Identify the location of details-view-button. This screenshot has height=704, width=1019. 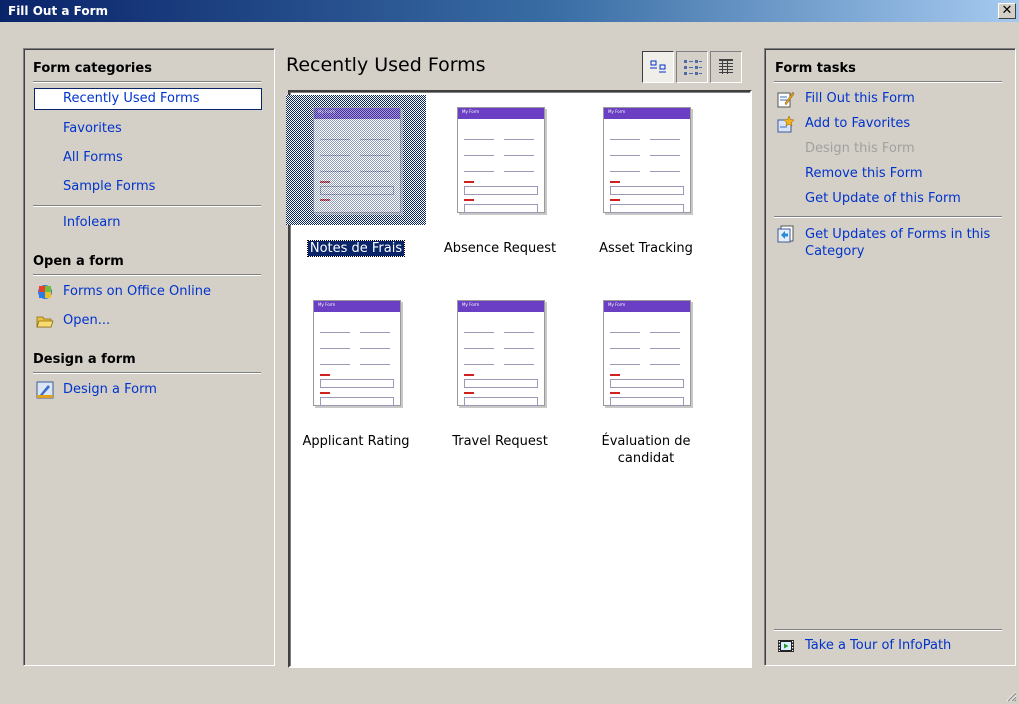
(726, 67).